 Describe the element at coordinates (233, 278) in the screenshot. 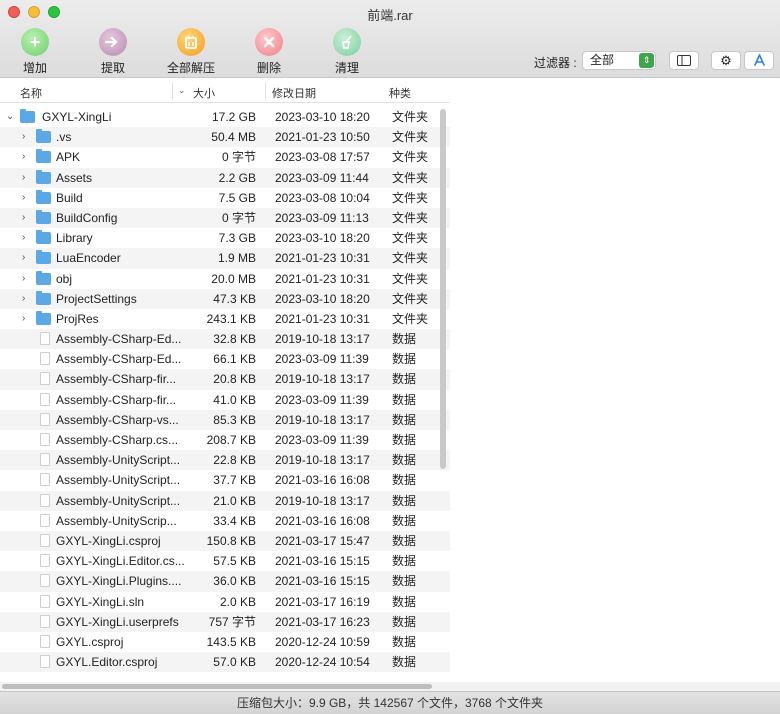

I see `row-size: 20.0 MB` at that location.